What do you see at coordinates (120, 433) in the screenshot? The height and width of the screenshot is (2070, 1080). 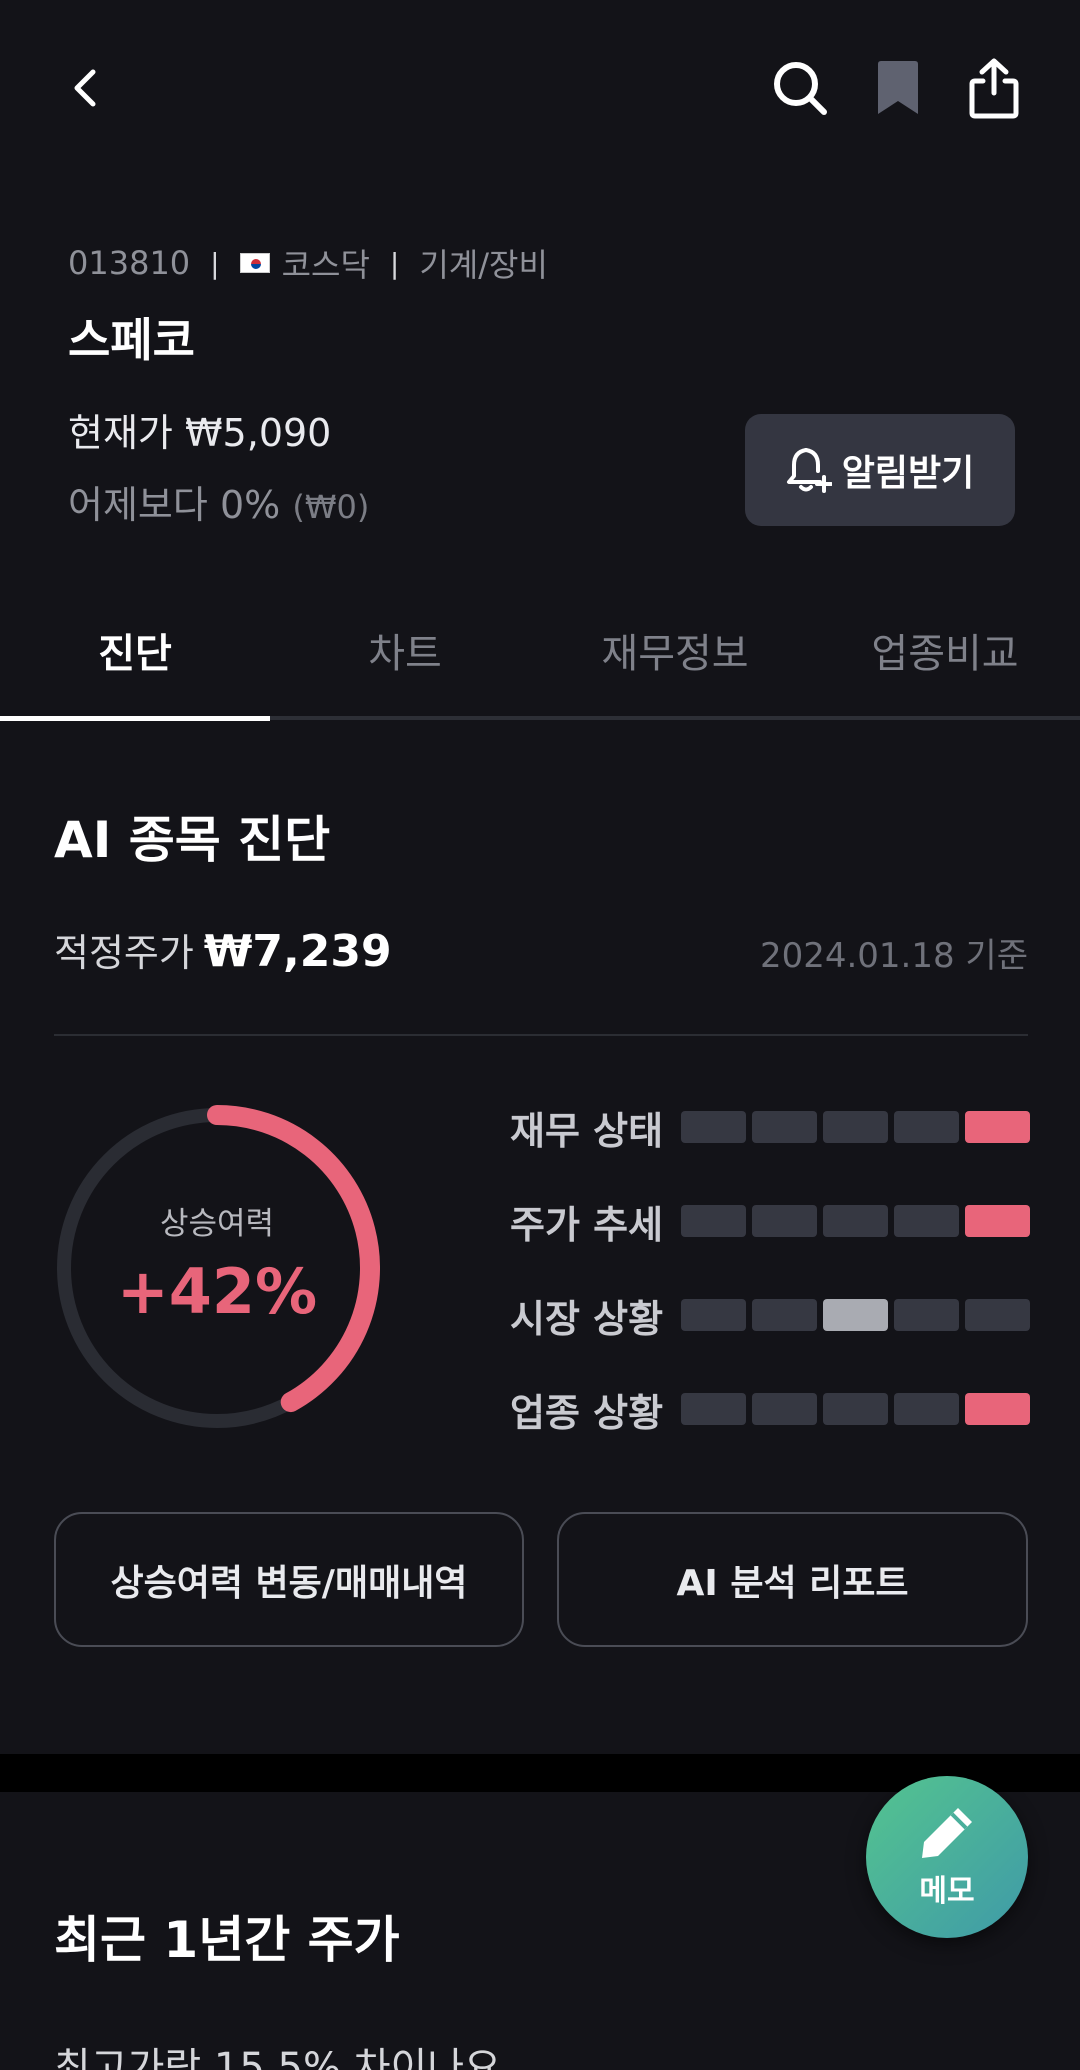 I see `price-label: 현재가` at bounding box center [120, 433].